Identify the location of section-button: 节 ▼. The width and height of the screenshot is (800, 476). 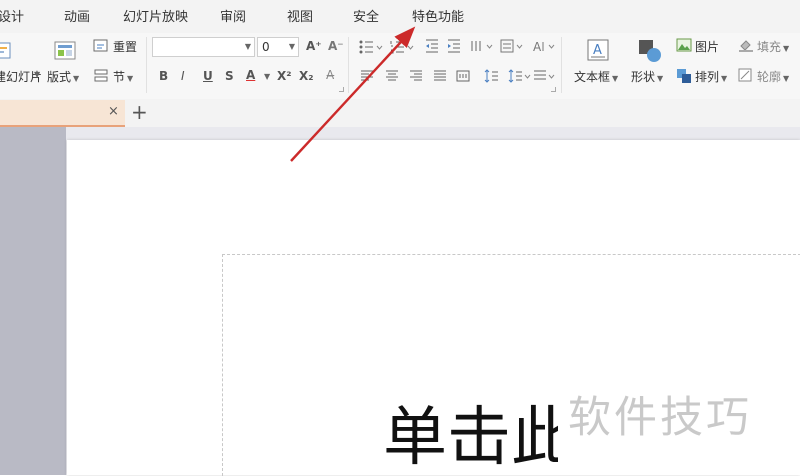
(123, 76).